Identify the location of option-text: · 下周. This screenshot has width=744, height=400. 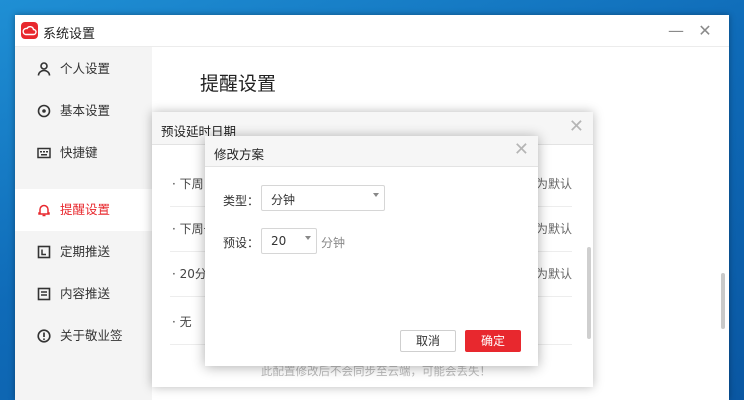
(188, 184).